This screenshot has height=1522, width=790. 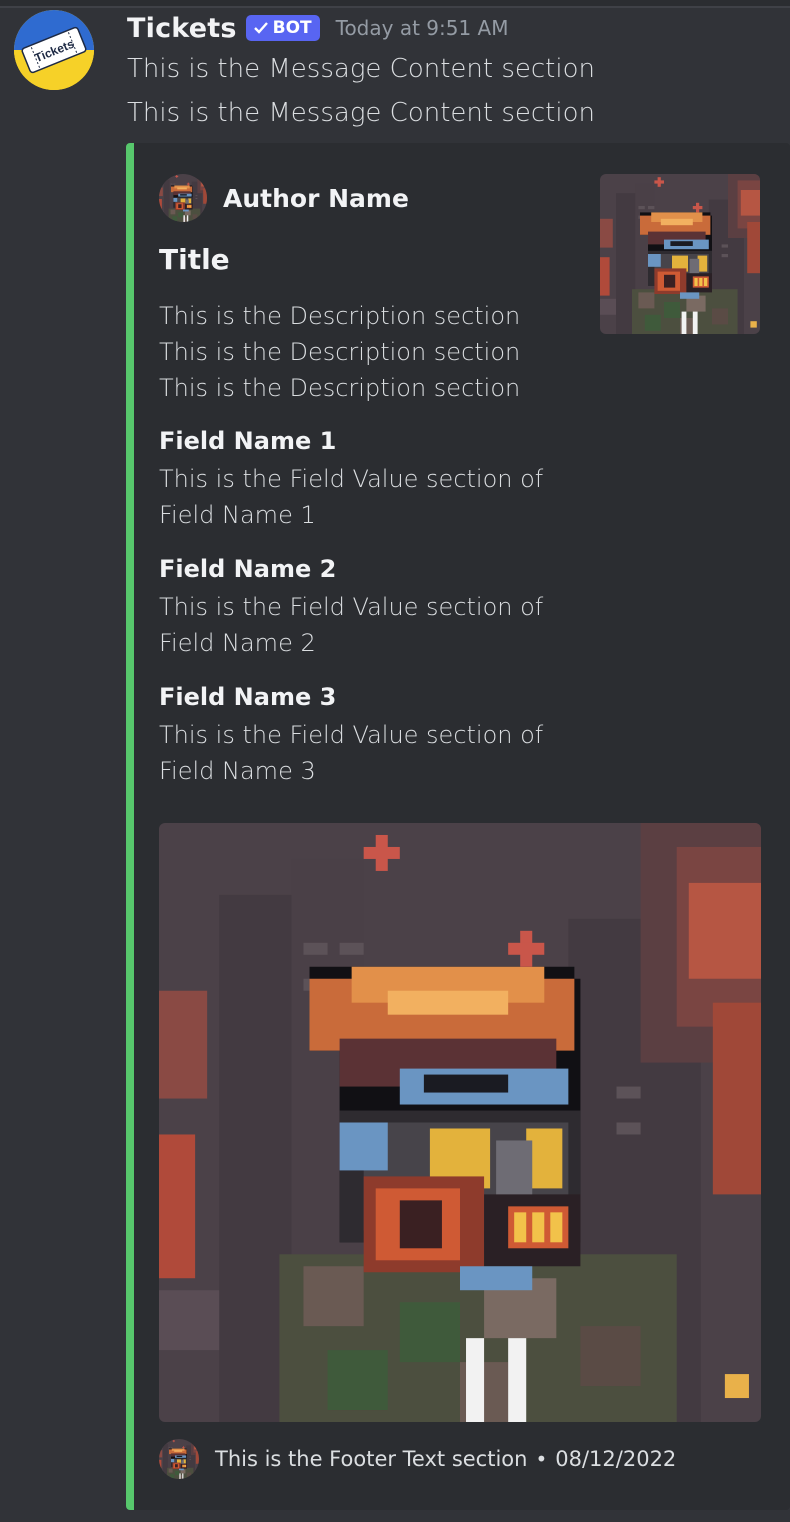 I want to click on embed-author-name: Author Name, so click(x=316, y=198).